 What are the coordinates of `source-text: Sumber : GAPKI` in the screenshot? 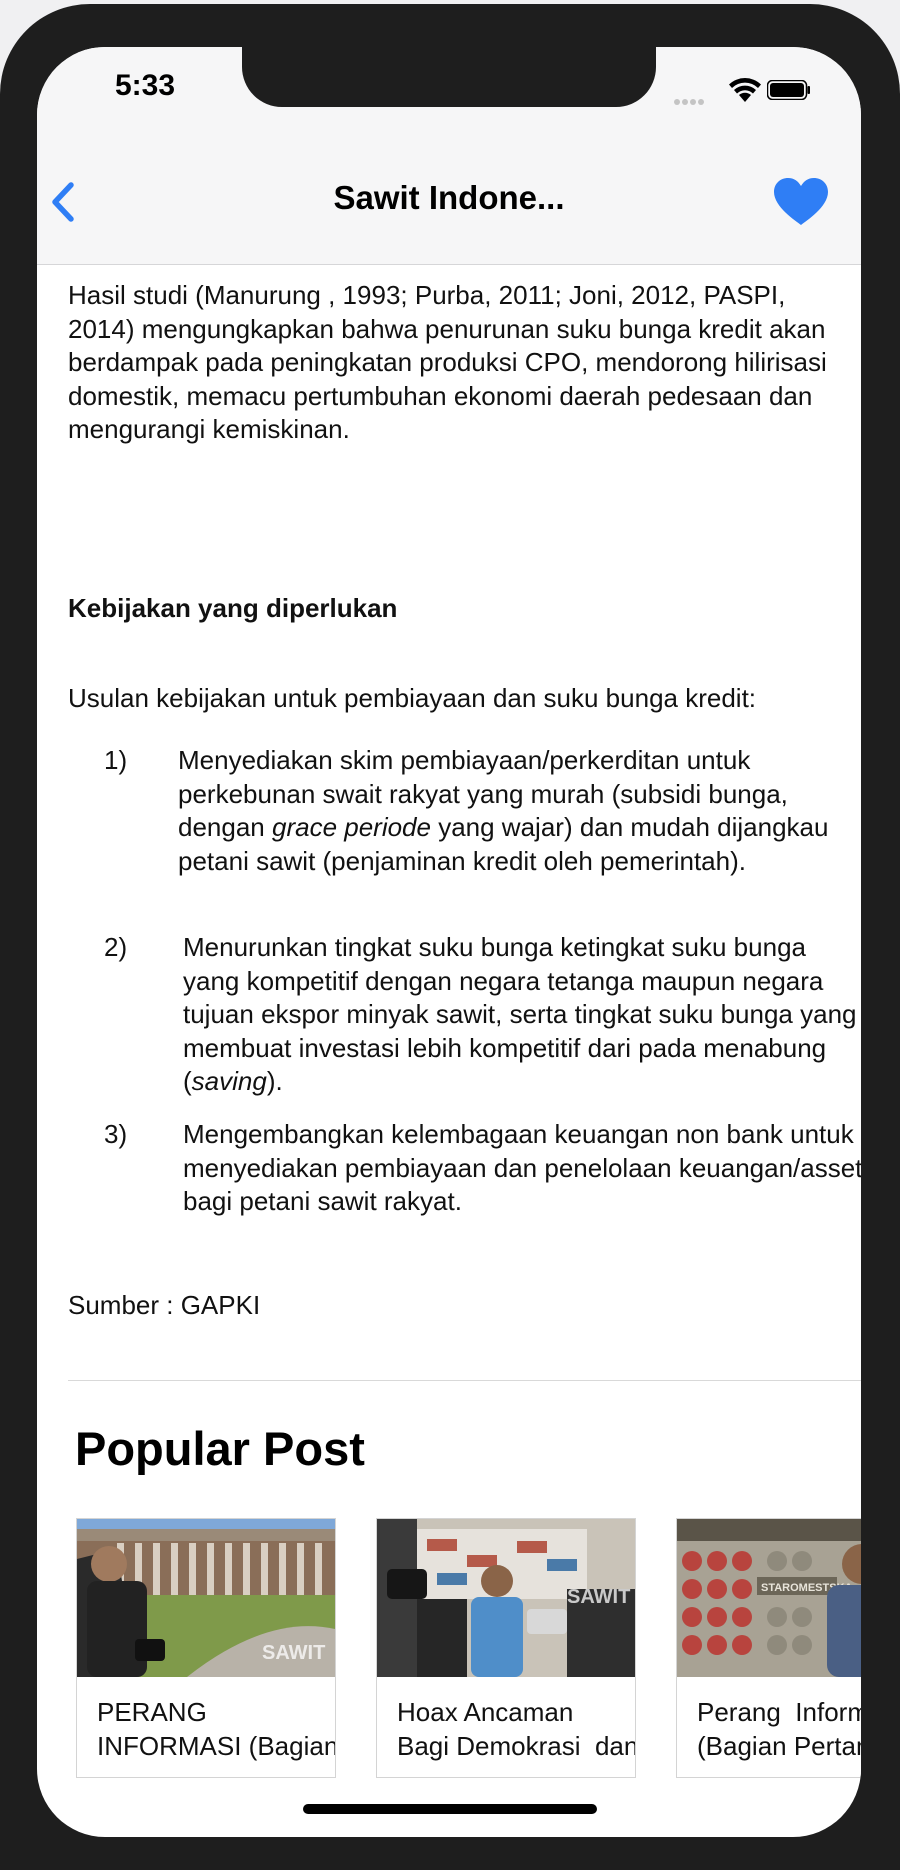 It's located at (164, 1305).